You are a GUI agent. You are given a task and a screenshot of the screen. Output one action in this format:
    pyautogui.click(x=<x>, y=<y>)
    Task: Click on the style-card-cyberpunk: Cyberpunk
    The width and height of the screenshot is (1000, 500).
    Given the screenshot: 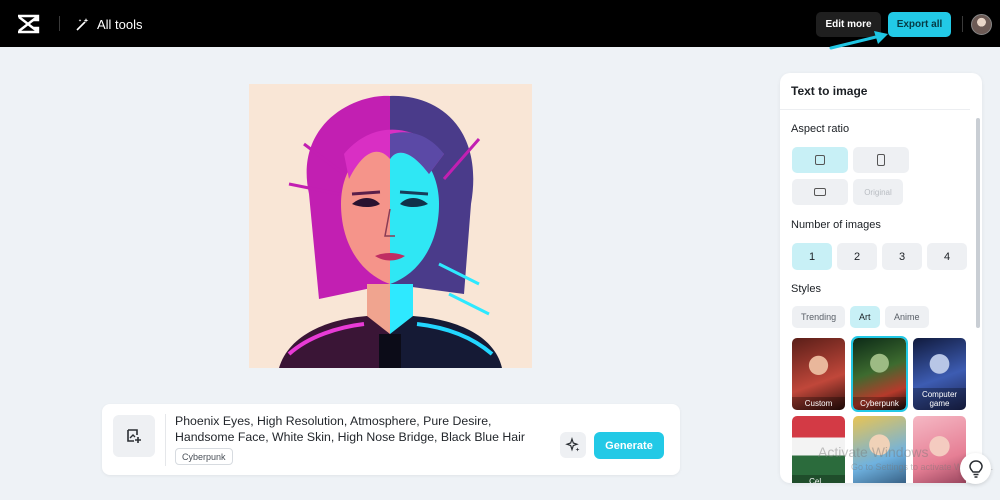 What is the action you would take?
    pyautogui.click(x=879, y=374)
    